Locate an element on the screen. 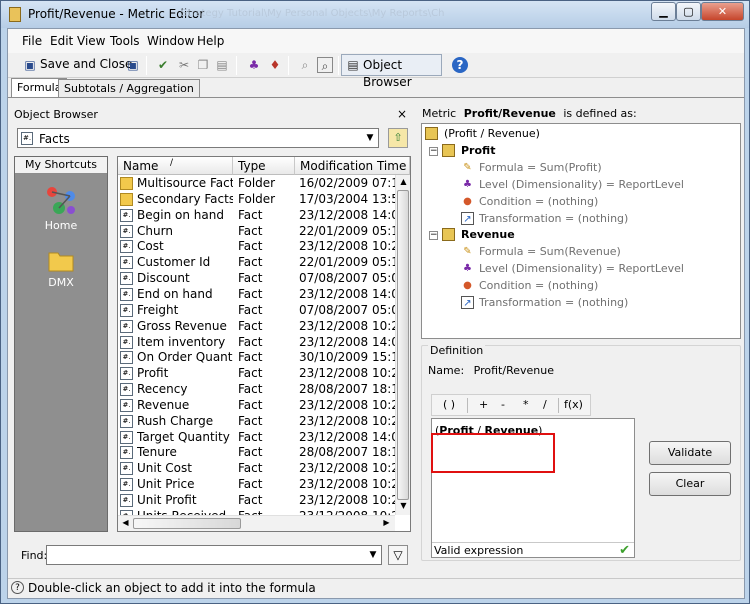 The width and height of the screenshot is (750, 604). horizontal-scroll-thumb is located at coordinates (187, 523).